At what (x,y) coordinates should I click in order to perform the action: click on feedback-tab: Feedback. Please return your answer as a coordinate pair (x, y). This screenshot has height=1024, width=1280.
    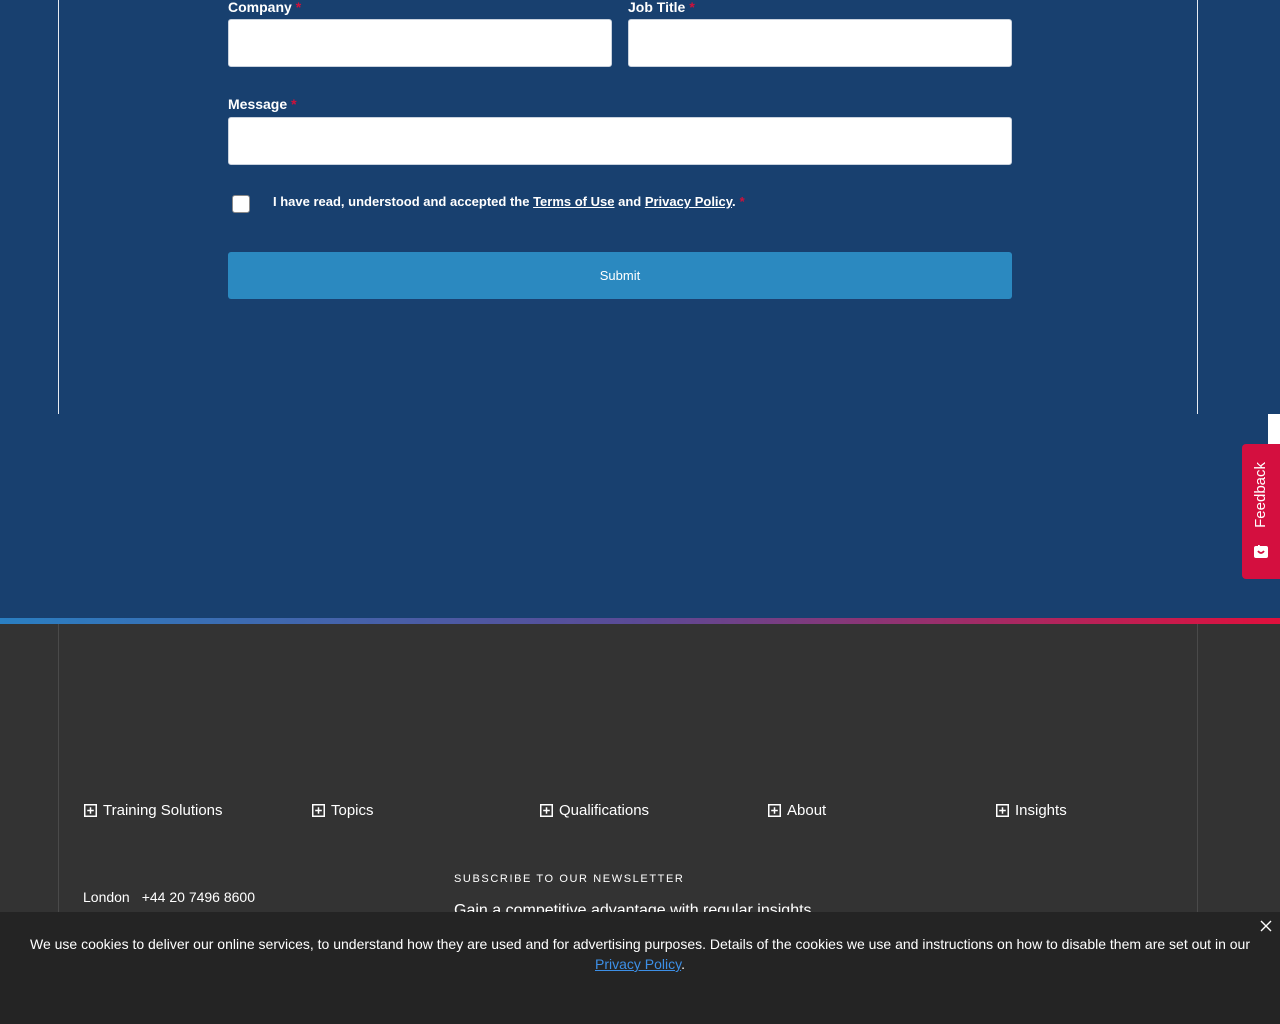
    Looking at the image, I should click on (1261, 511).